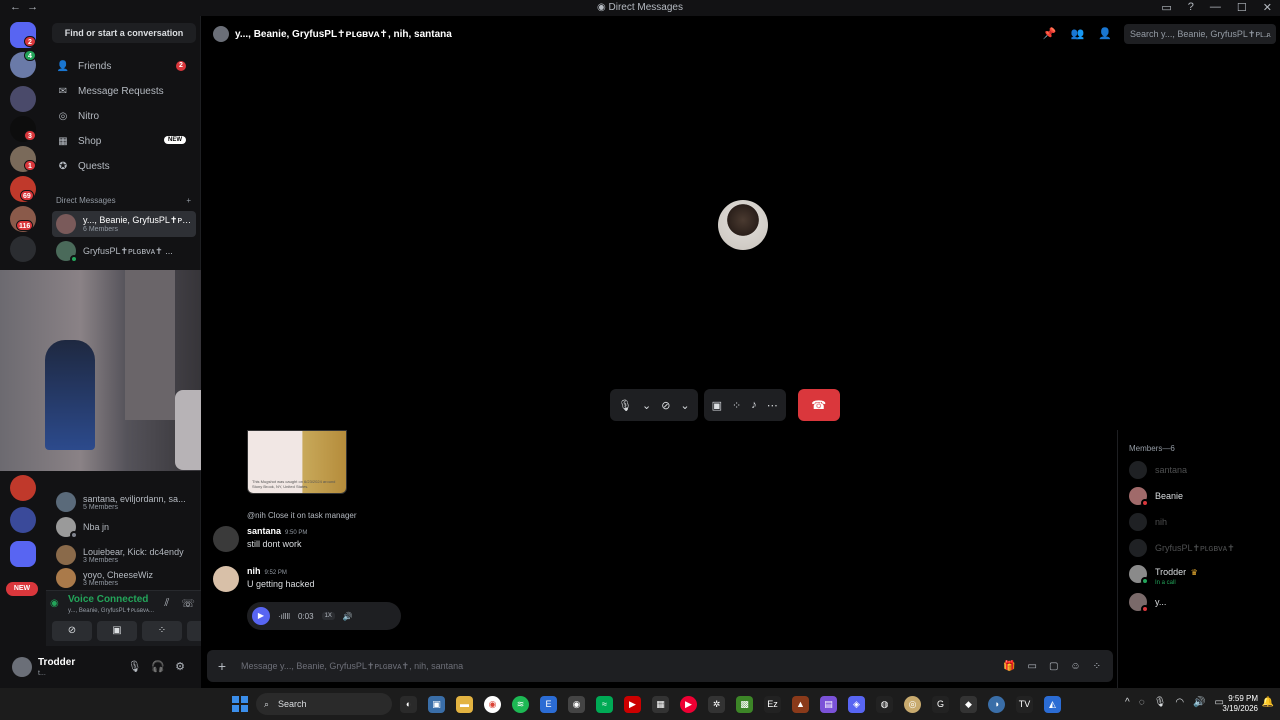 This screenshot has width=1280, height=720. What do you see at coordinates (158, 666) in the screenshot?
I see `headphones-icon: 🎧` at bounding box center [158, 666].